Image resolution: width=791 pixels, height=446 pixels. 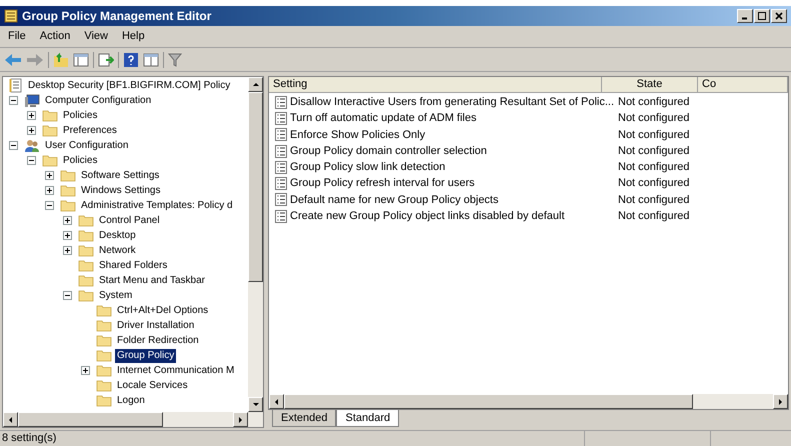 I want to click on setting-name: Enforce Show Policies Only, so click(x=358, y=134).